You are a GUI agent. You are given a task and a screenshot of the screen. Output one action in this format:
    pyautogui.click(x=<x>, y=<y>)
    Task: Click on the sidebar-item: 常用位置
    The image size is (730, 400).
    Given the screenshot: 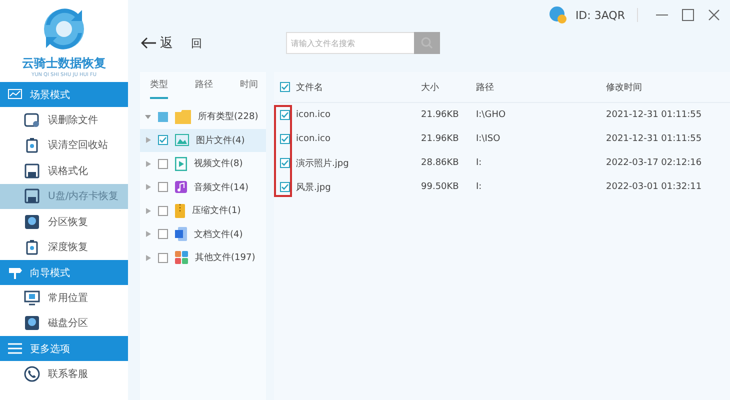 What is the action you would take?
    pyautogui.click(x=64, y=297)
    